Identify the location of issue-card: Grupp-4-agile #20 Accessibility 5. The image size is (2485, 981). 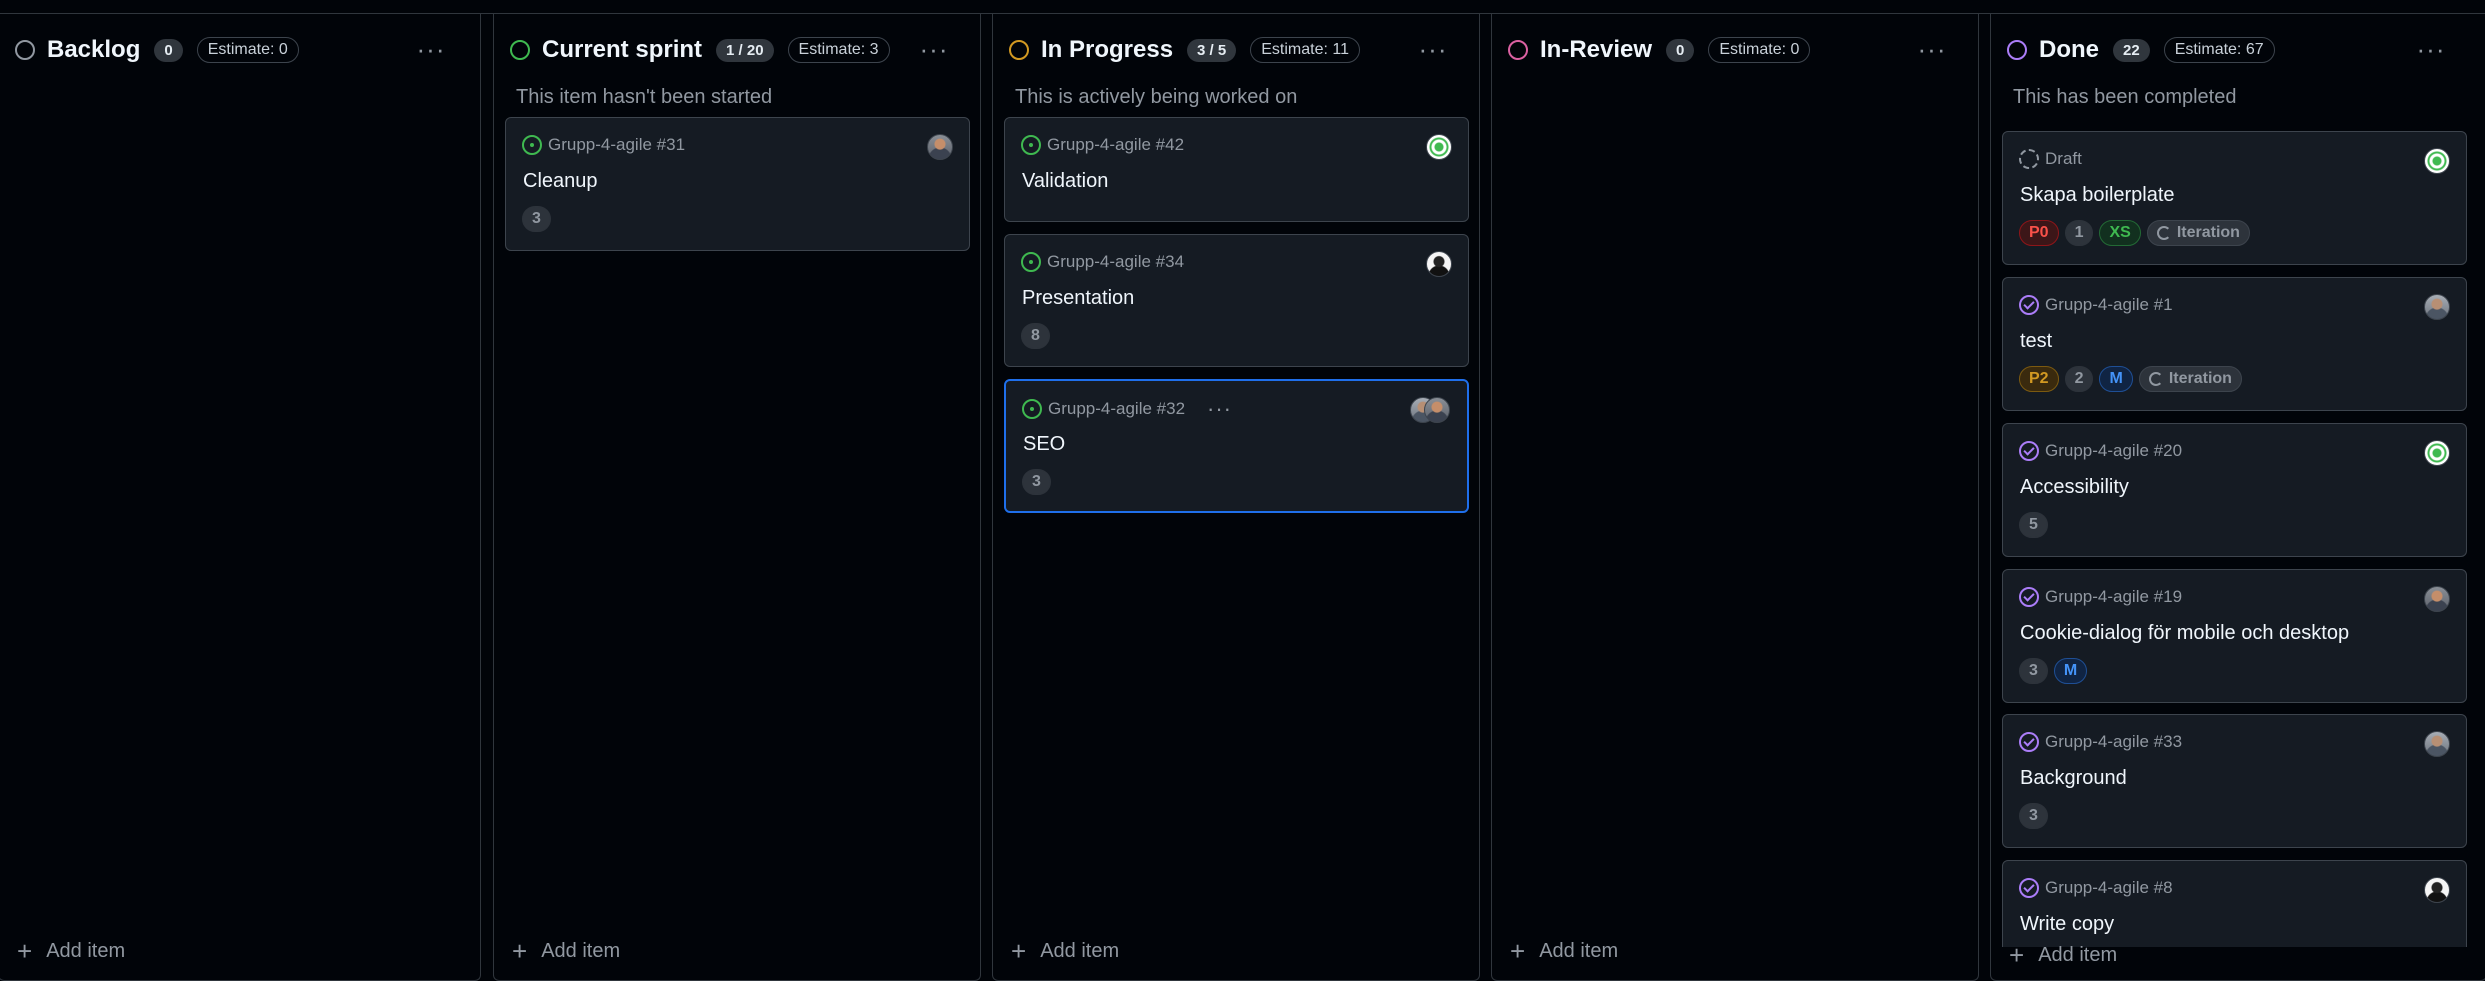
(2234, 490).